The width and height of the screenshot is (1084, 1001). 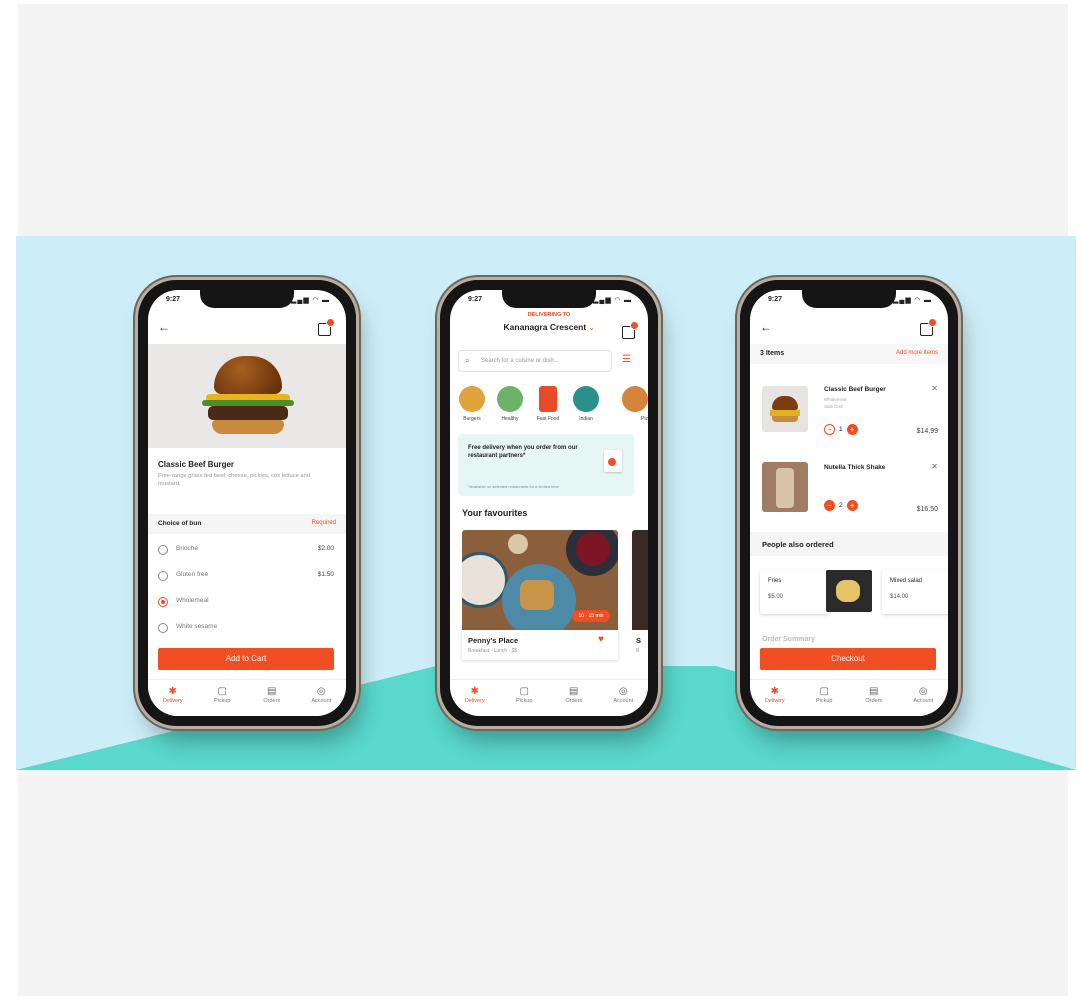 I want to click on burger-icon, so click(x=472, y=399).